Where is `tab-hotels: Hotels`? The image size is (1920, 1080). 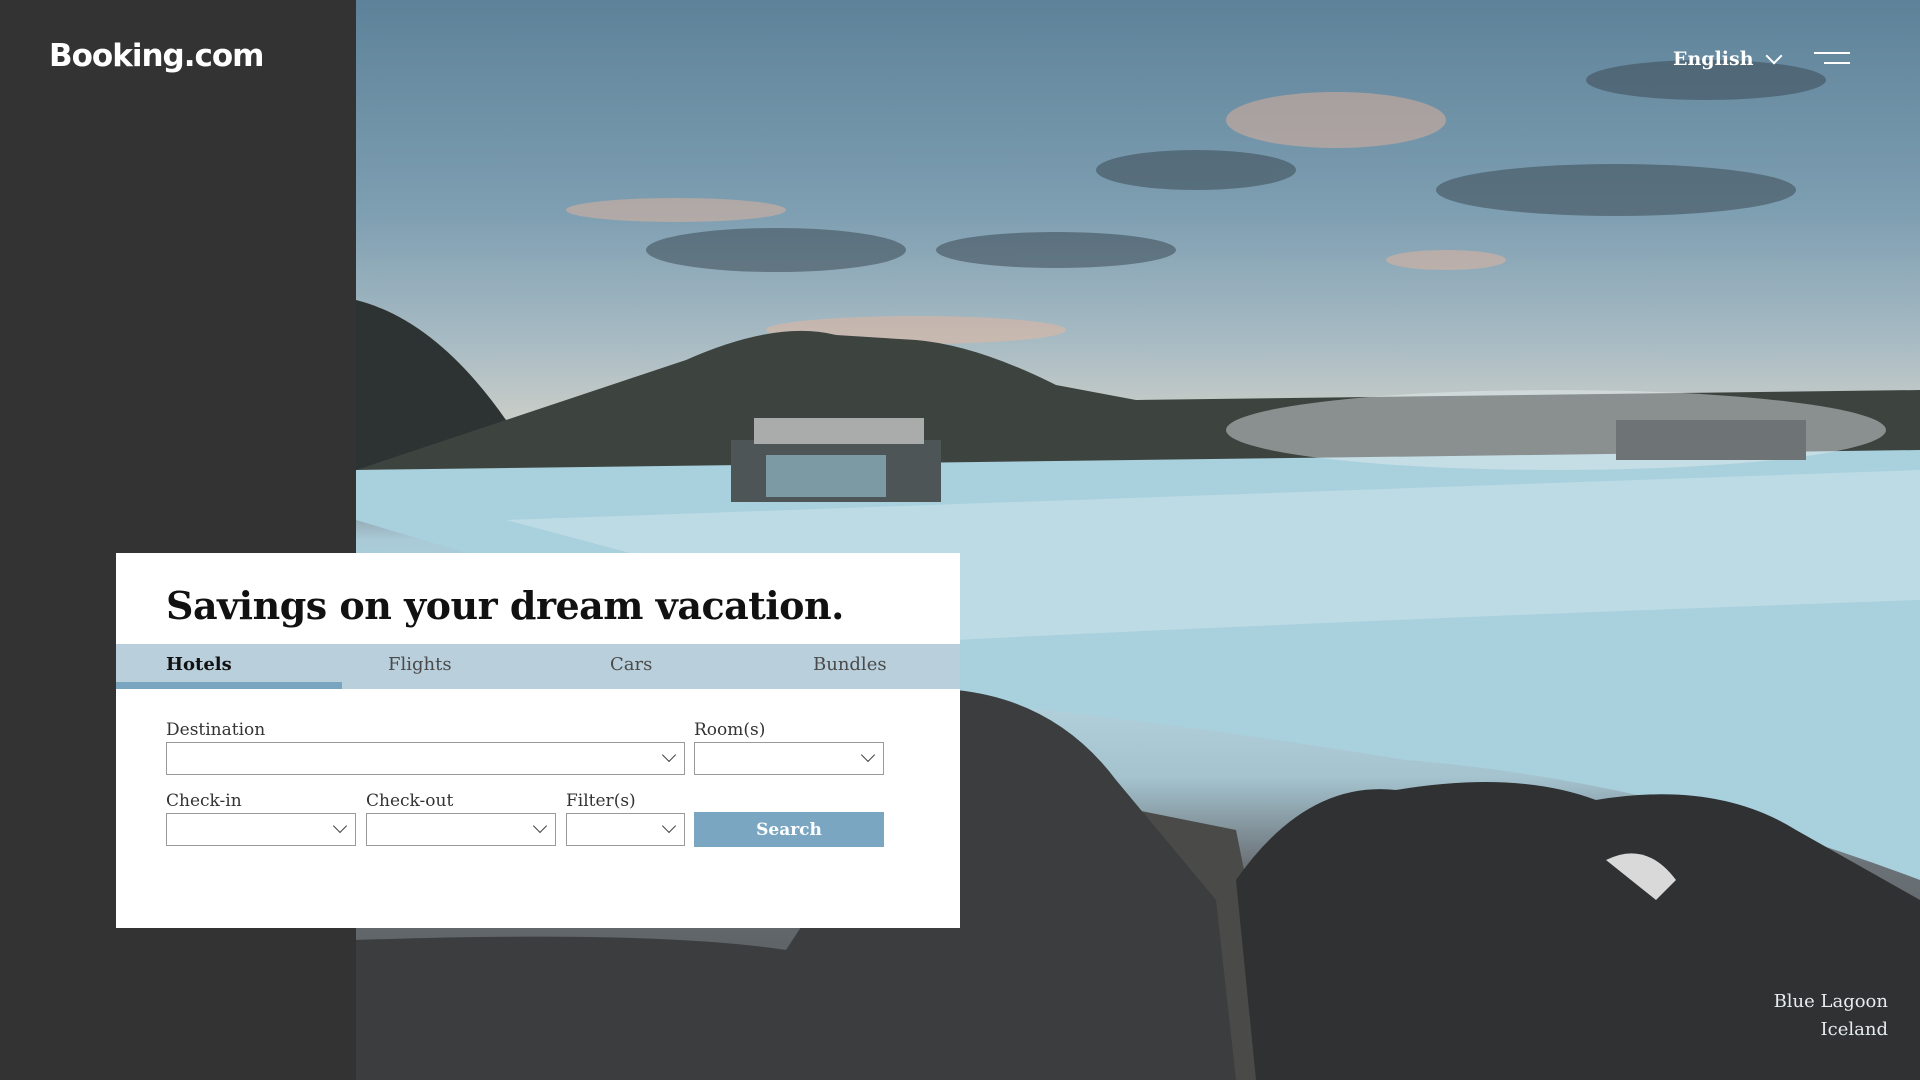
tab-hotels: Hotels is located at coordinates (199, 666).